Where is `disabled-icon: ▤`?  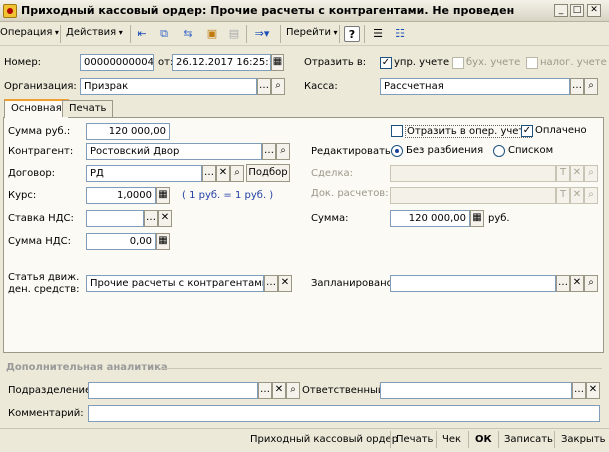 disabled-icon: ▤ is located at coordinates (234, 34).